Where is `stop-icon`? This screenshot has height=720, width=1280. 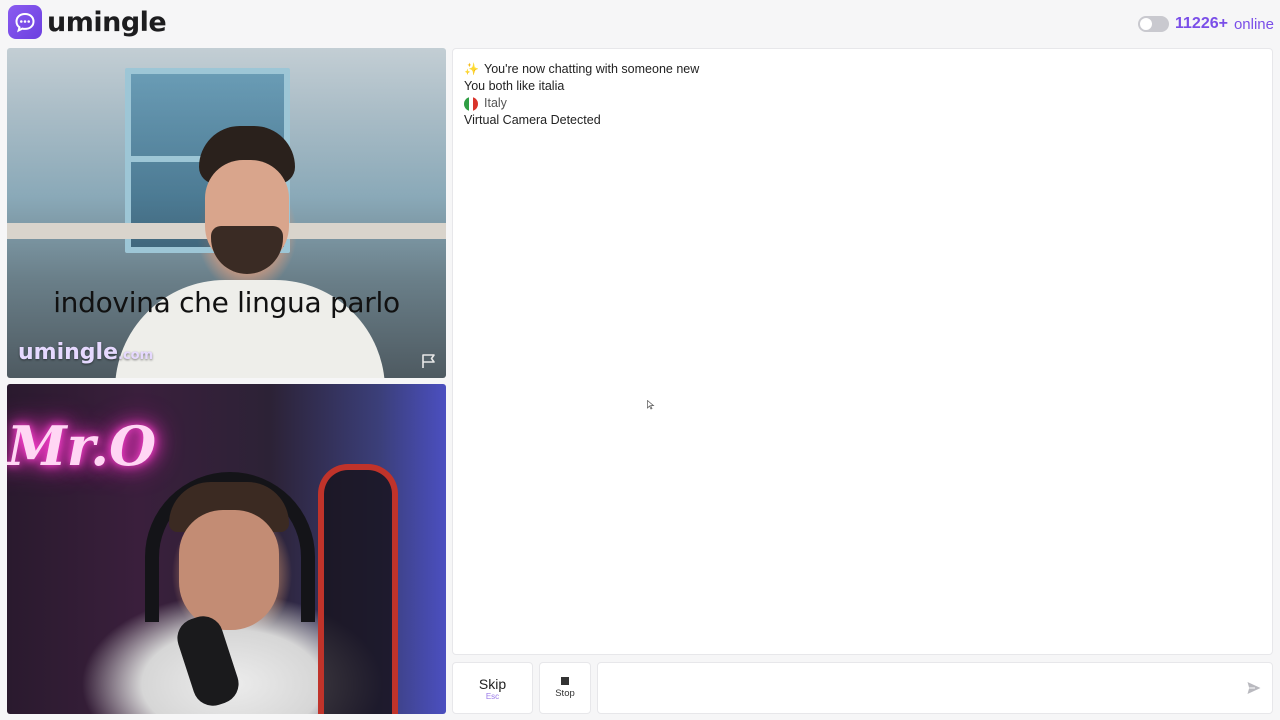
stop-icon is located at coordinates (565, 681).